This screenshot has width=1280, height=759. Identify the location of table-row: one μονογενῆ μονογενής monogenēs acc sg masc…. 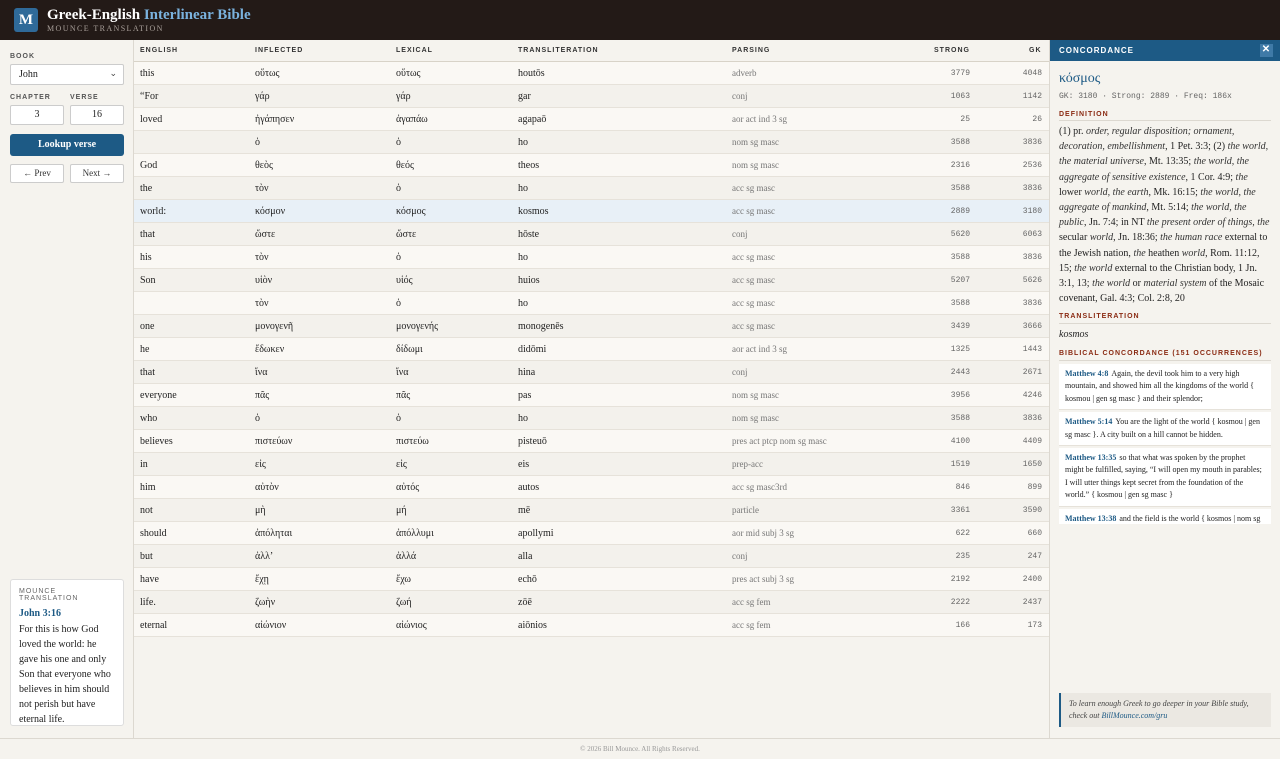
(591, 326).